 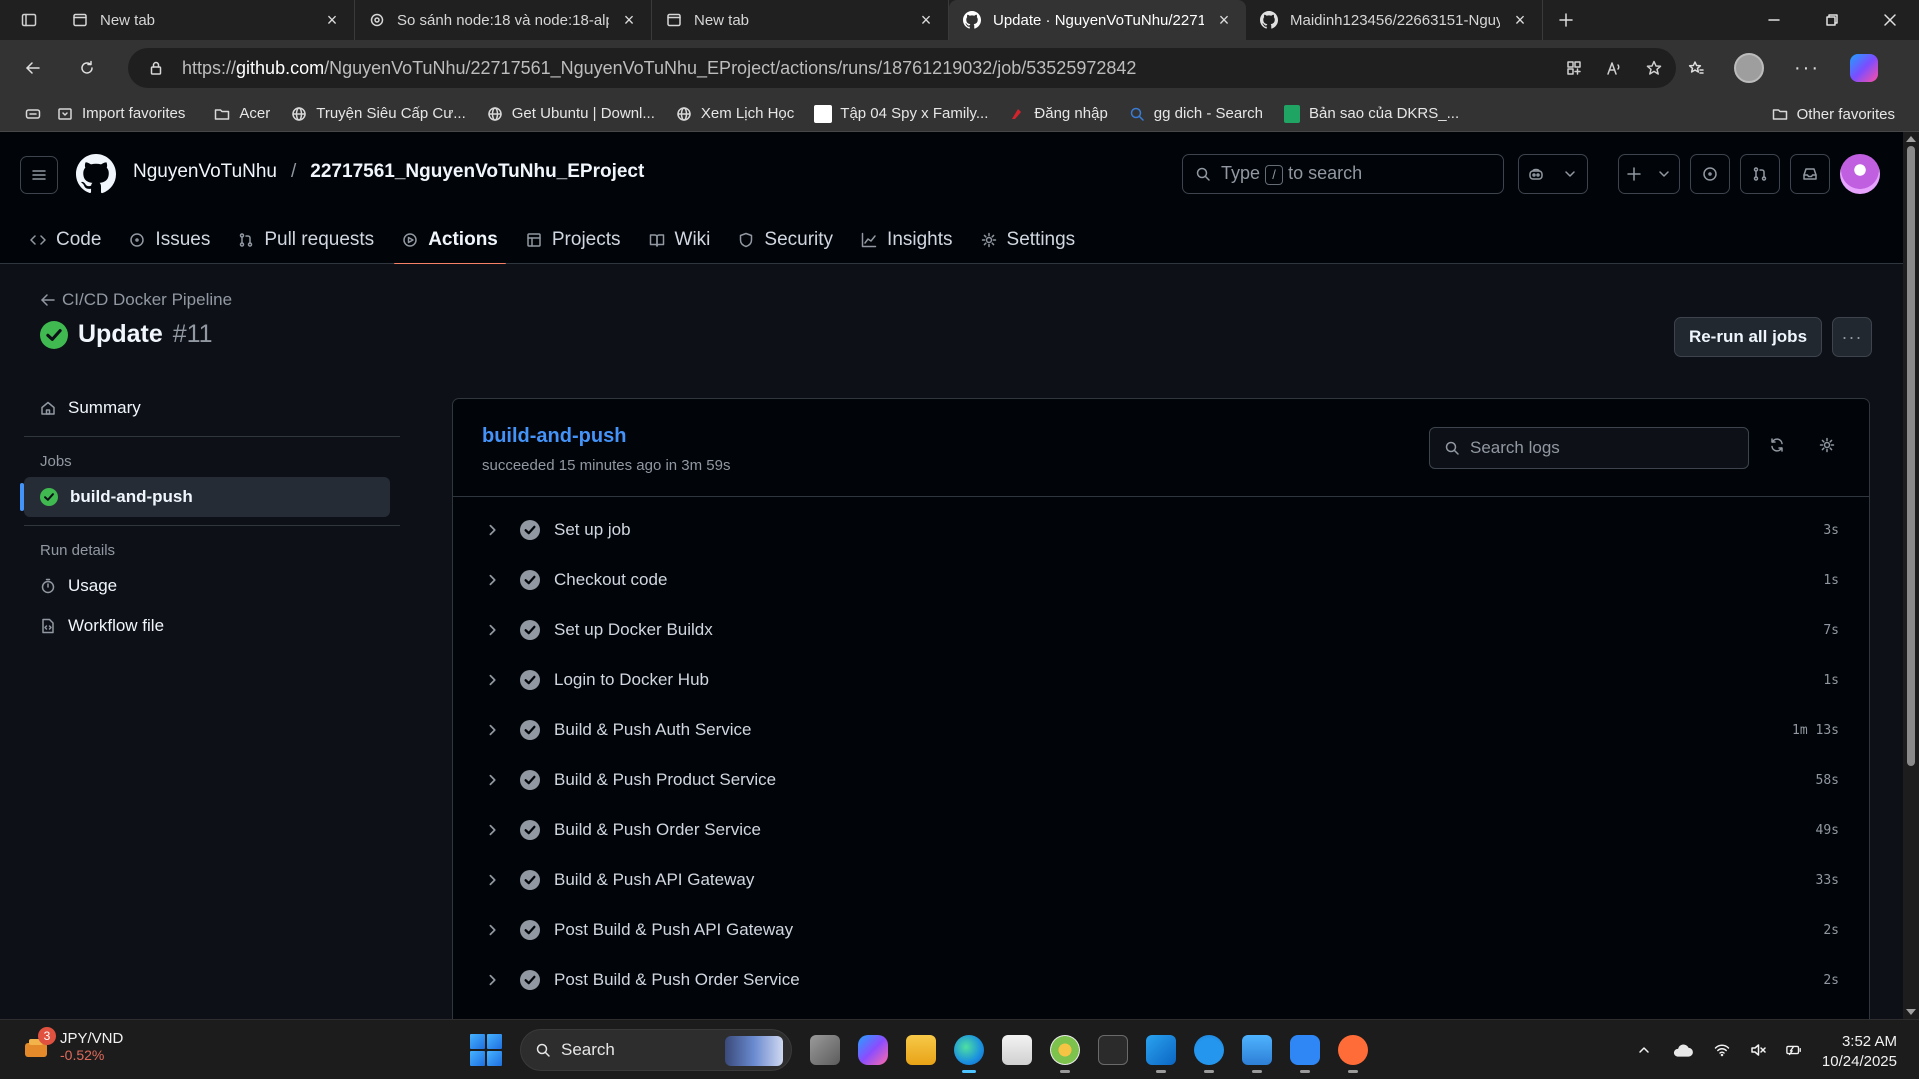 I want to click on more-options-button: ···, so click(x=1852, y=337).